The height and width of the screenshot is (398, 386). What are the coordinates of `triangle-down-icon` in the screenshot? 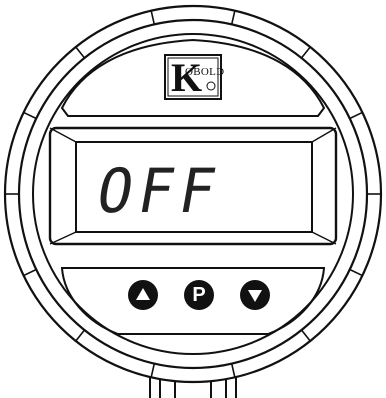 It's located at (255, 296).